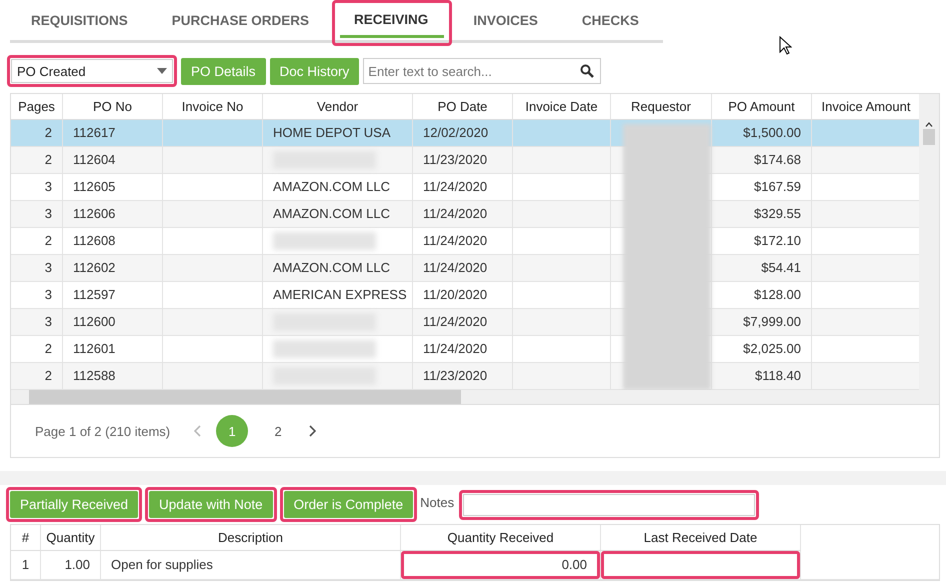  Describe the element at coordinates (113, 268) in the screenshot. I see `table-cell: 112602` at that location.